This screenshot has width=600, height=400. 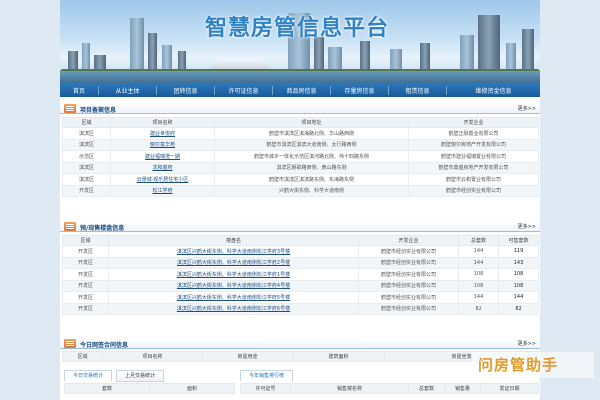 What do you see at coordinates (104, 345) in the screenshot?
I see `section-title: 今日网签合同信息` at bounding box center [104, 345].